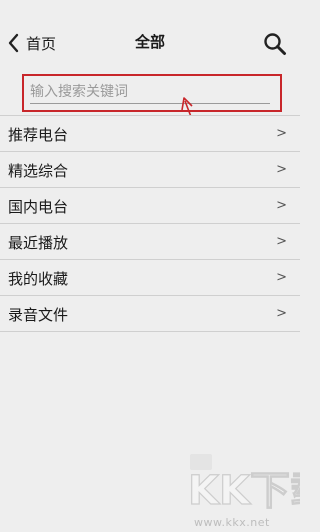 This screenshot has height=532, width=320. Describe the element at coordinates (150, 278) in the screenshot. I see `list-item-favorites: 我的收藏 >` at that location.